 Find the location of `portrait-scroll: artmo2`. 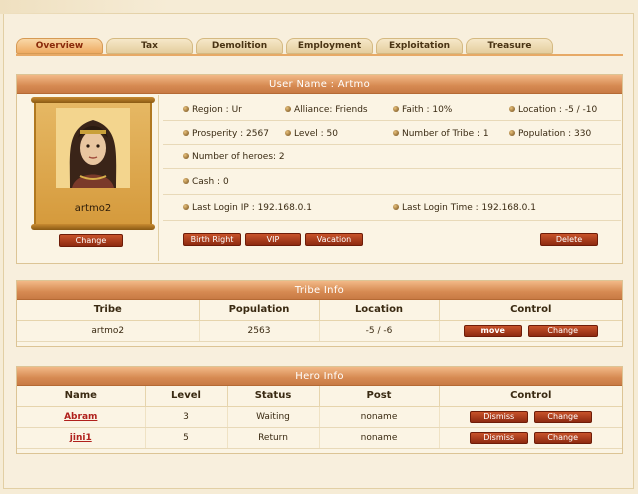

portrait-scroll: artmo2 is located at coordinates (93, 163).